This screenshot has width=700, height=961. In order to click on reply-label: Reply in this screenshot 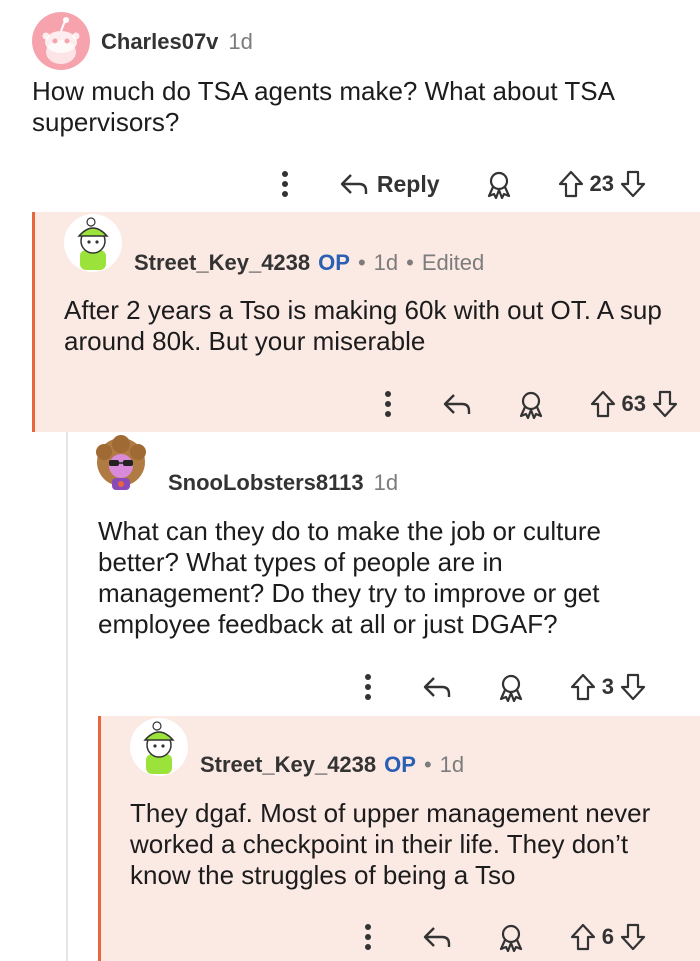, I will do `click(408, 183)`.